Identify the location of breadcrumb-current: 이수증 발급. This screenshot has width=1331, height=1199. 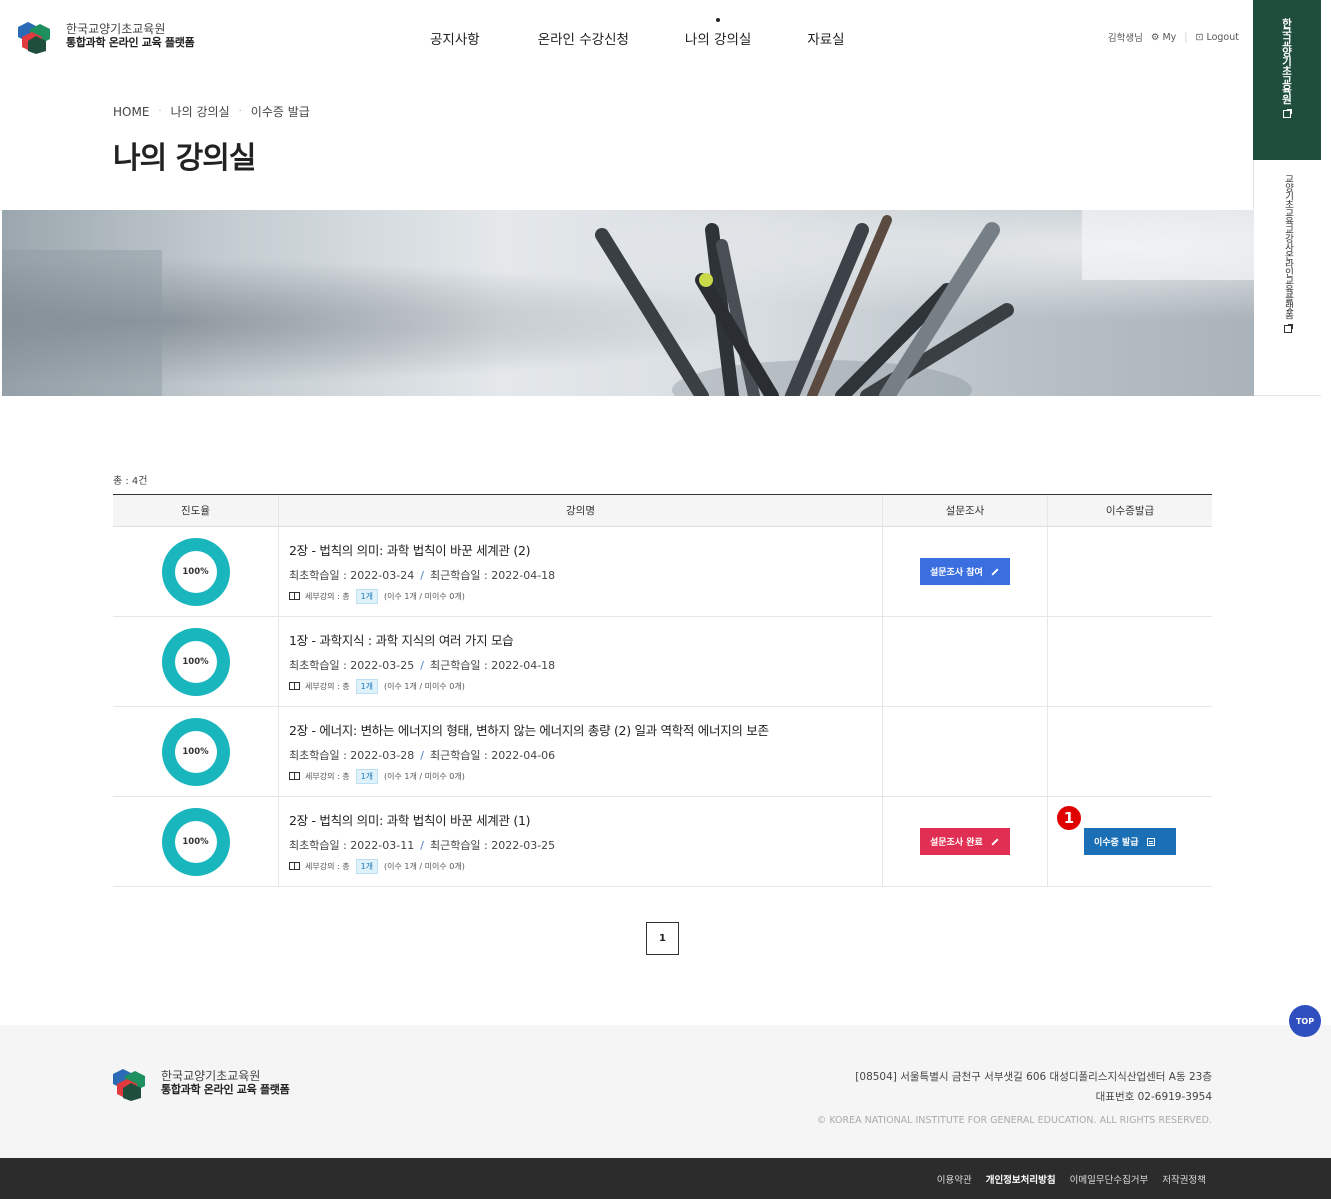
(280, 112).